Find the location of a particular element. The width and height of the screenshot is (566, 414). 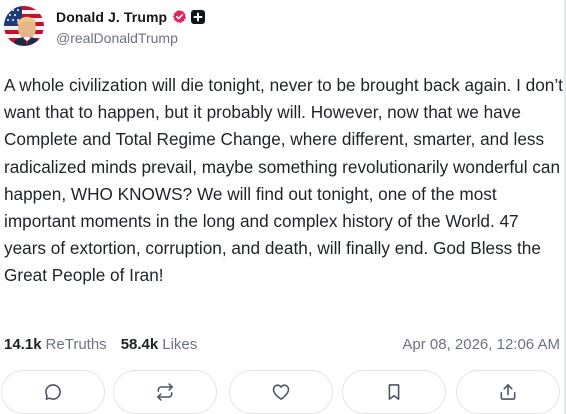

author-name-row: Donald J. Trump is located at coordinates (131, 17).